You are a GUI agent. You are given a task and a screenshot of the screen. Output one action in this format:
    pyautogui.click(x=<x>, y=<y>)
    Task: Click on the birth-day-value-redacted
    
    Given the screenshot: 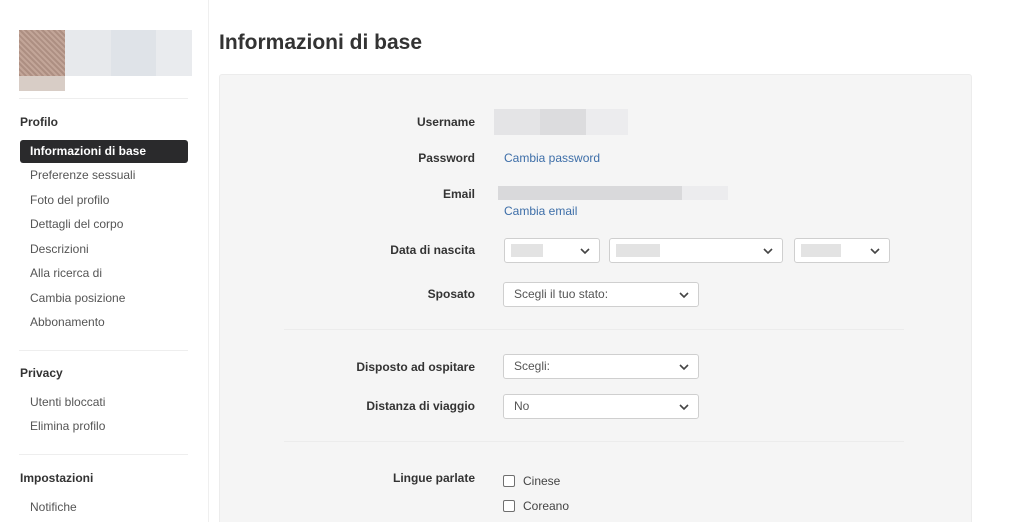 What is the action you would take?
    pyautogui.click(x=527, y=250)
    